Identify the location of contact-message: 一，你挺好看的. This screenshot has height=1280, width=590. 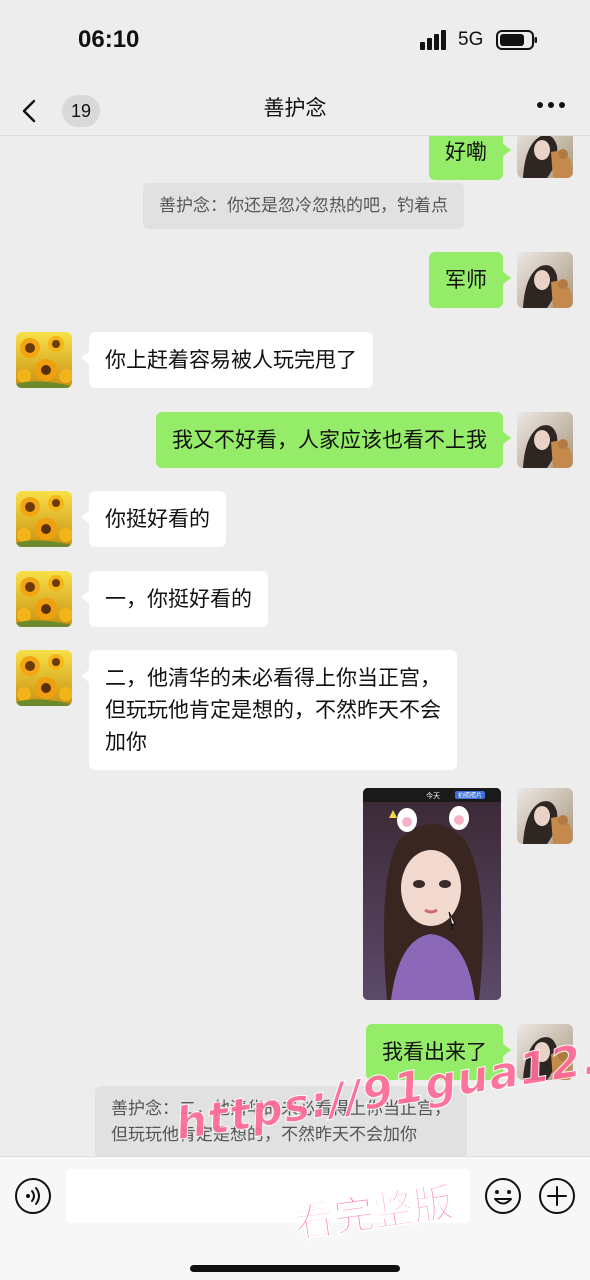
(174, 599).